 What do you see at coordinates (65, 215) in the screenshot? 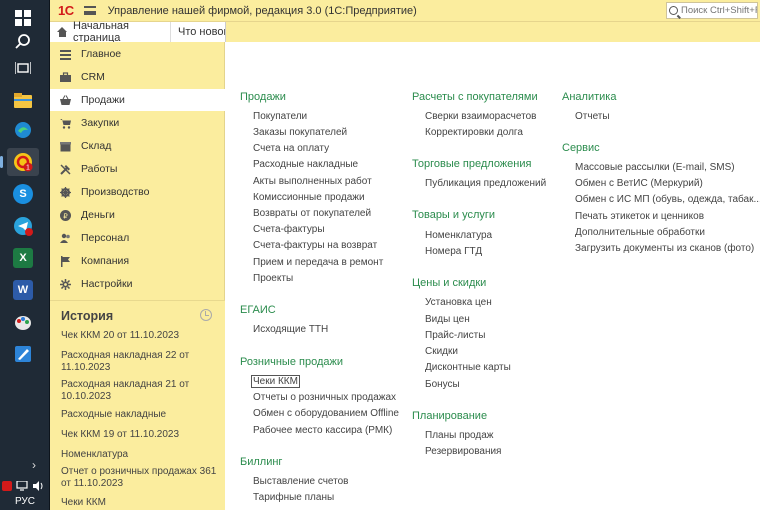
I see `coin-icon: ₽` at bounding box center [65, 215].